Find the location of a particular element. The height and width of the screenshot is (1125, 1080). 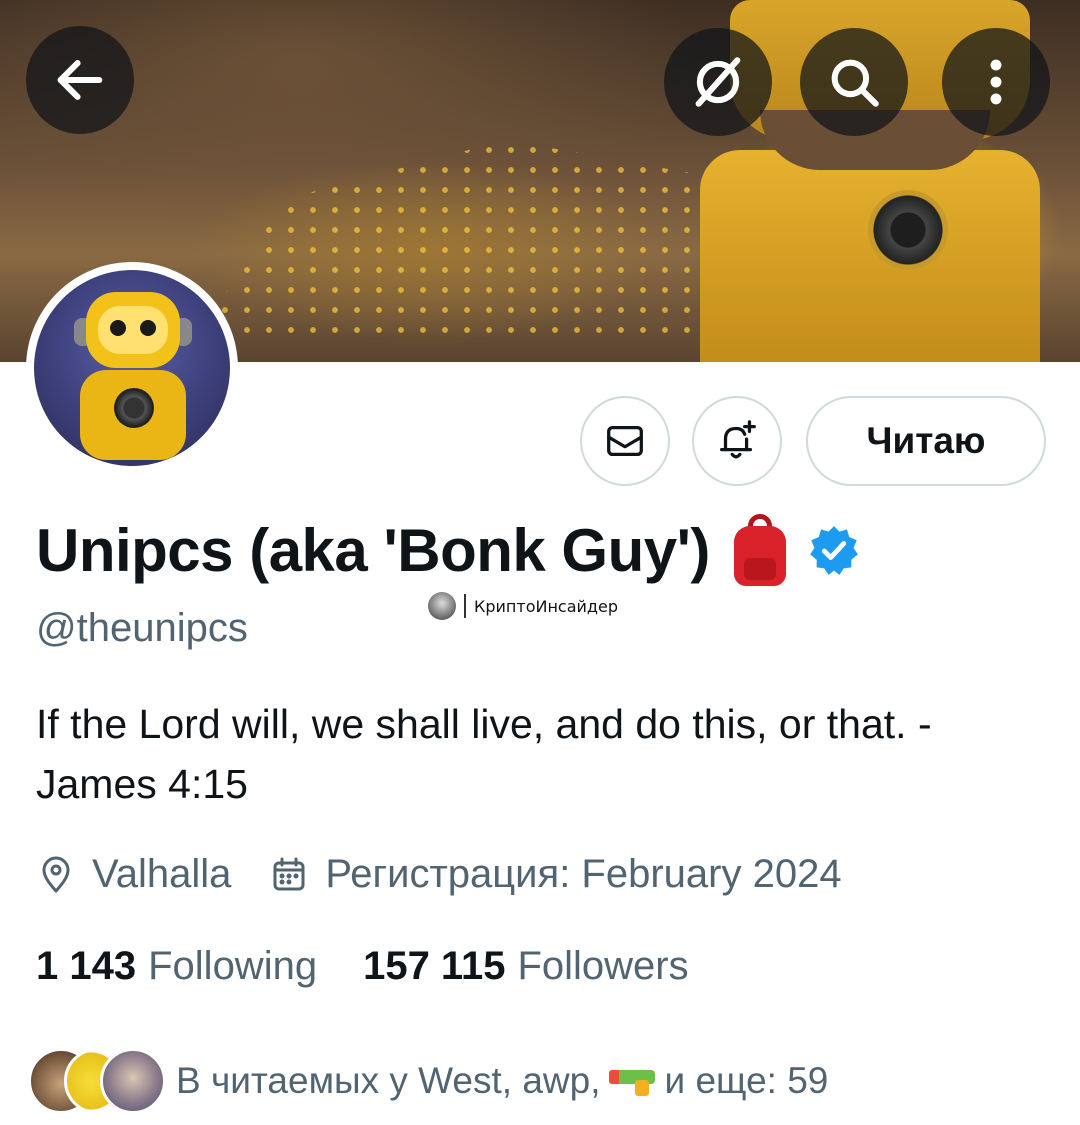

following-label: Following is located at coordinates (233, 966).